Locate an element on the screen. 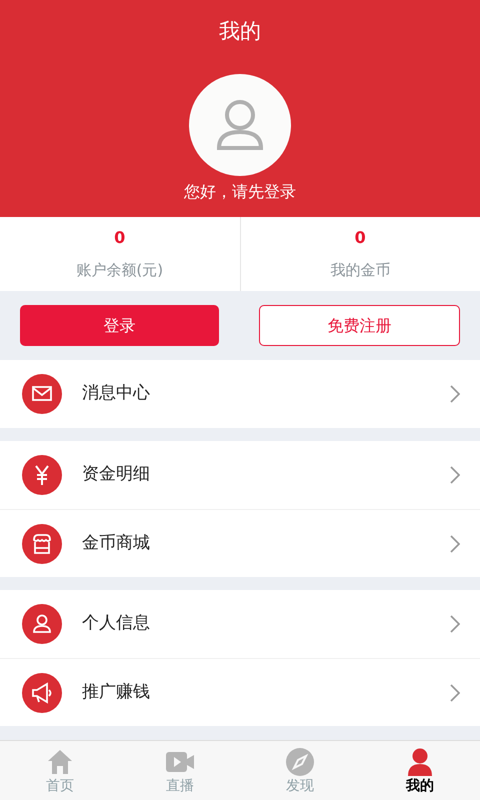 This screenshot has width=480, height=800. menu-item: 个人信息 is located at coordinates (240, 624).